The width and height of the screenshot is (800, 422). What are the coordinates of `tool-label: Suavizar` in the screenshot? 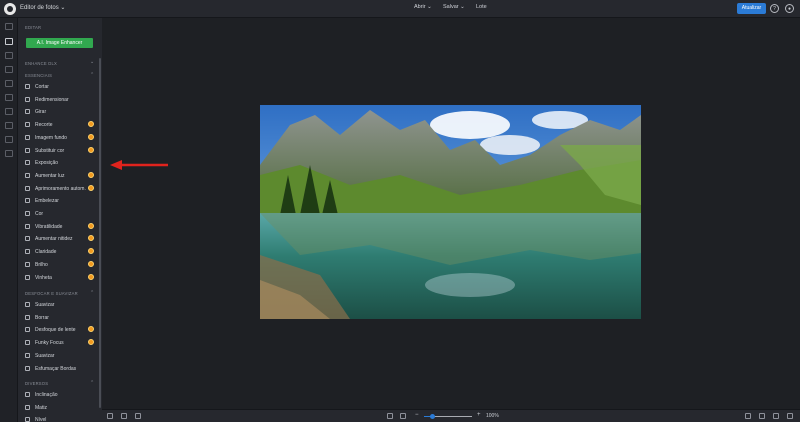 It's located at (45, 305).